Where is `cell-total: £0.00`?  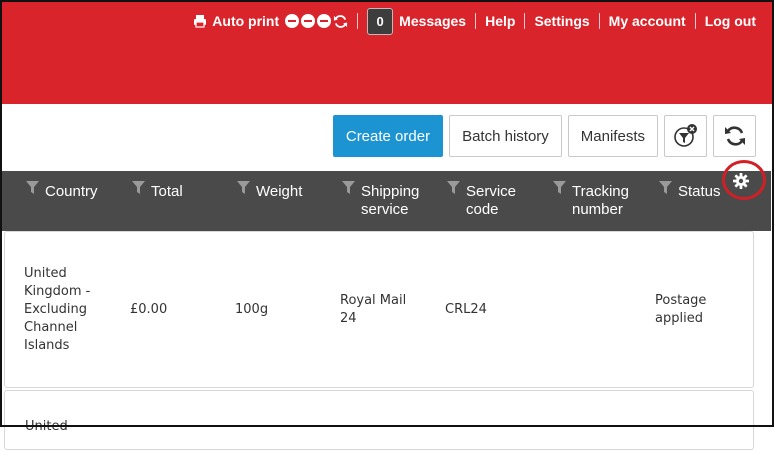
cell-total: £0.00 is located at coordinates (149, 309).